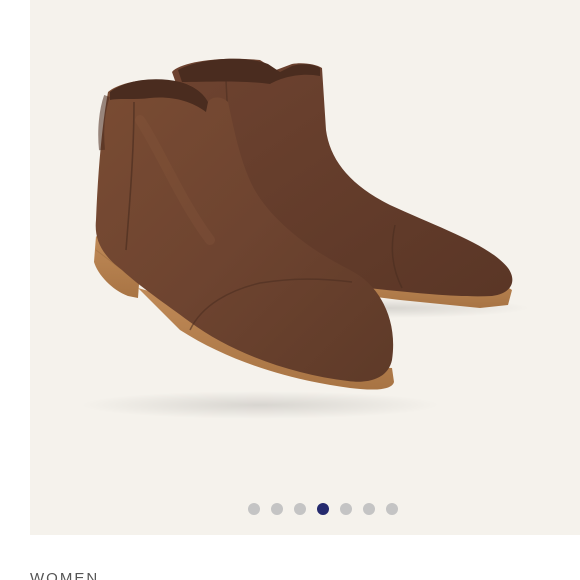 The height and width of the screenshot is (580, 580). I want to click on carousel-dot-active, so click(323, 509).